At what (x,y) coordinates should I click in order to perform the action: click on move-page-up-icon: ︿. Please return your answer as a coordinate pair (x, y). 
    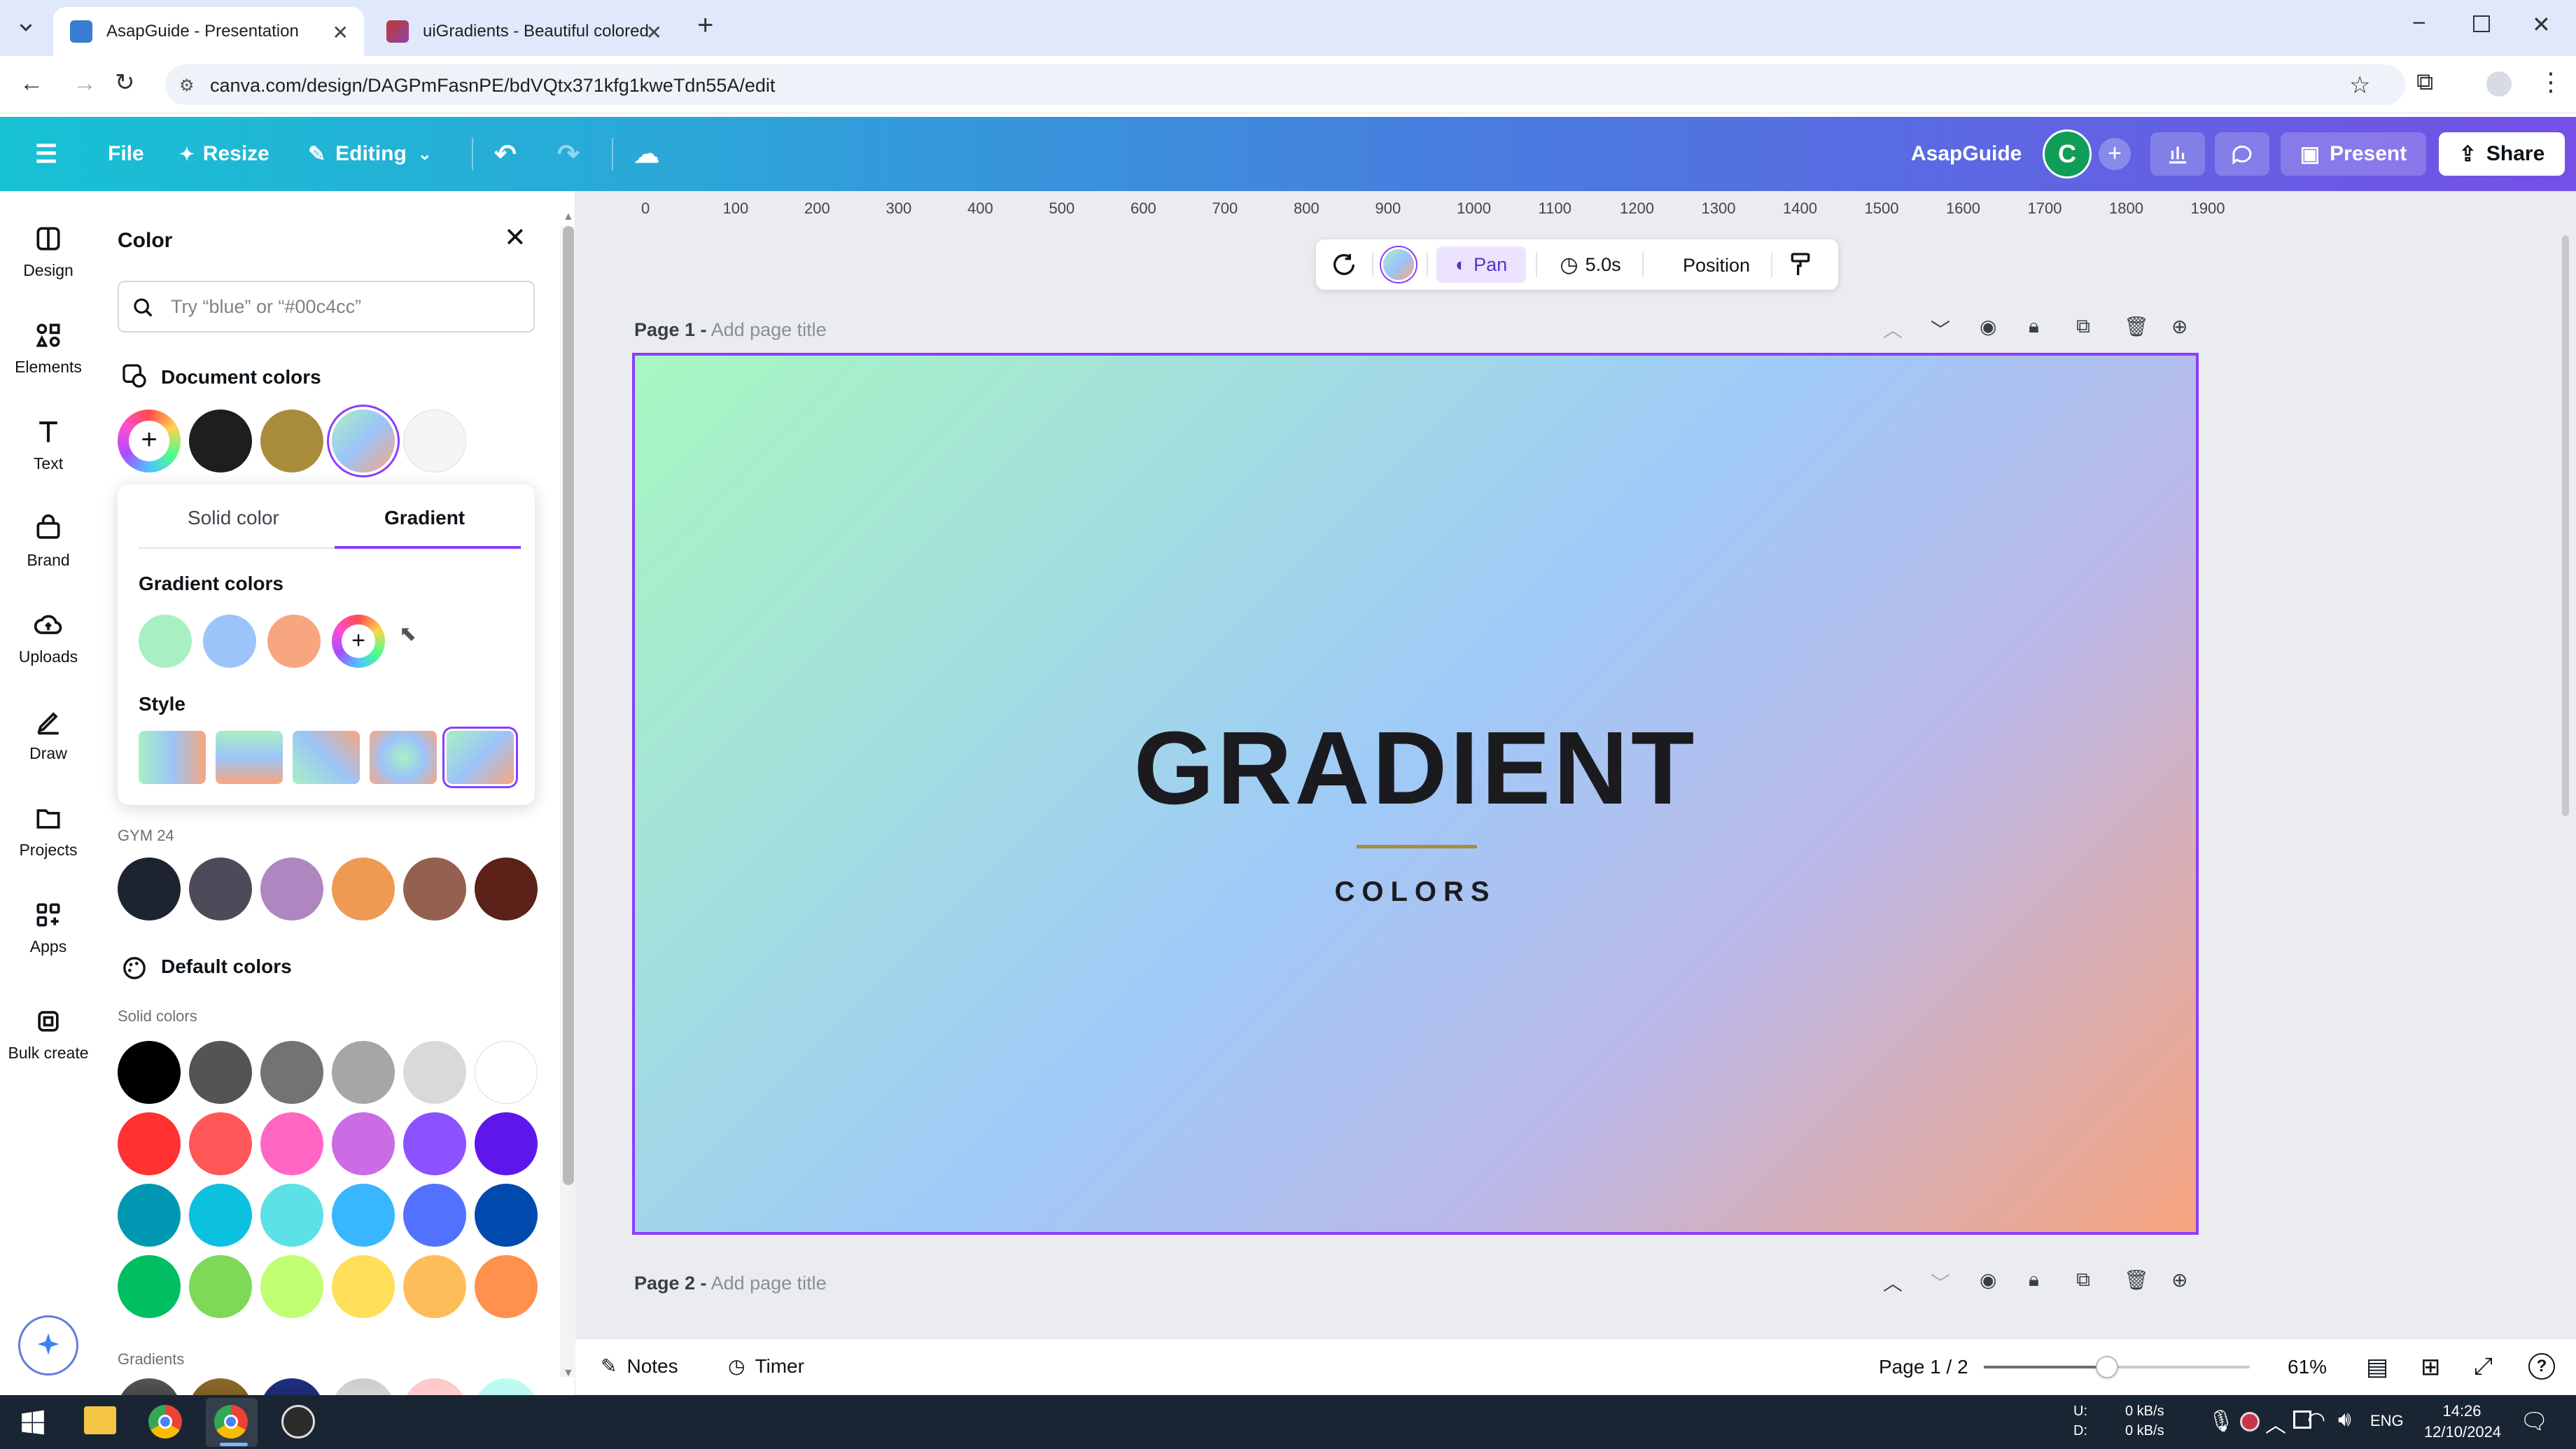
    Looking at the image, I should click on (1893, 1282).